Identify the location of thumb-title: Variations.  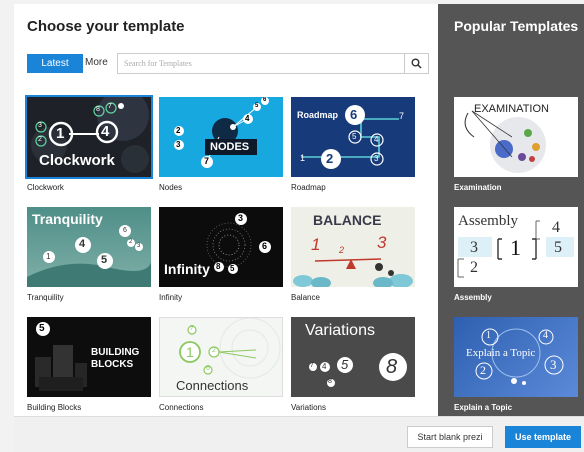
(340, 330).